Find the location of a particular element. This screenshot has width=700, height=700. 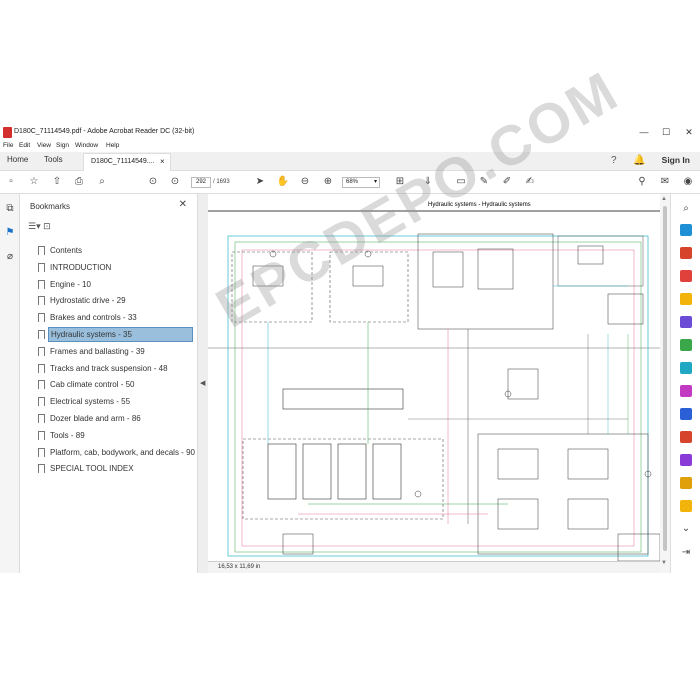

navigation-pane-strip: ⧉ ⚑ ⌀ is located at coordinates (10, 383).